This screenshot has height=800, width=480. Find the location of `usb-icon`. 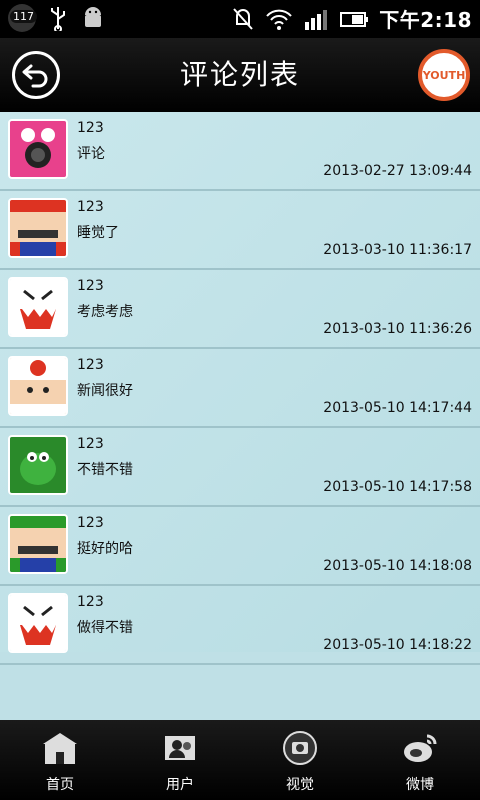

usb-icon is located at coordinates (58, 19).